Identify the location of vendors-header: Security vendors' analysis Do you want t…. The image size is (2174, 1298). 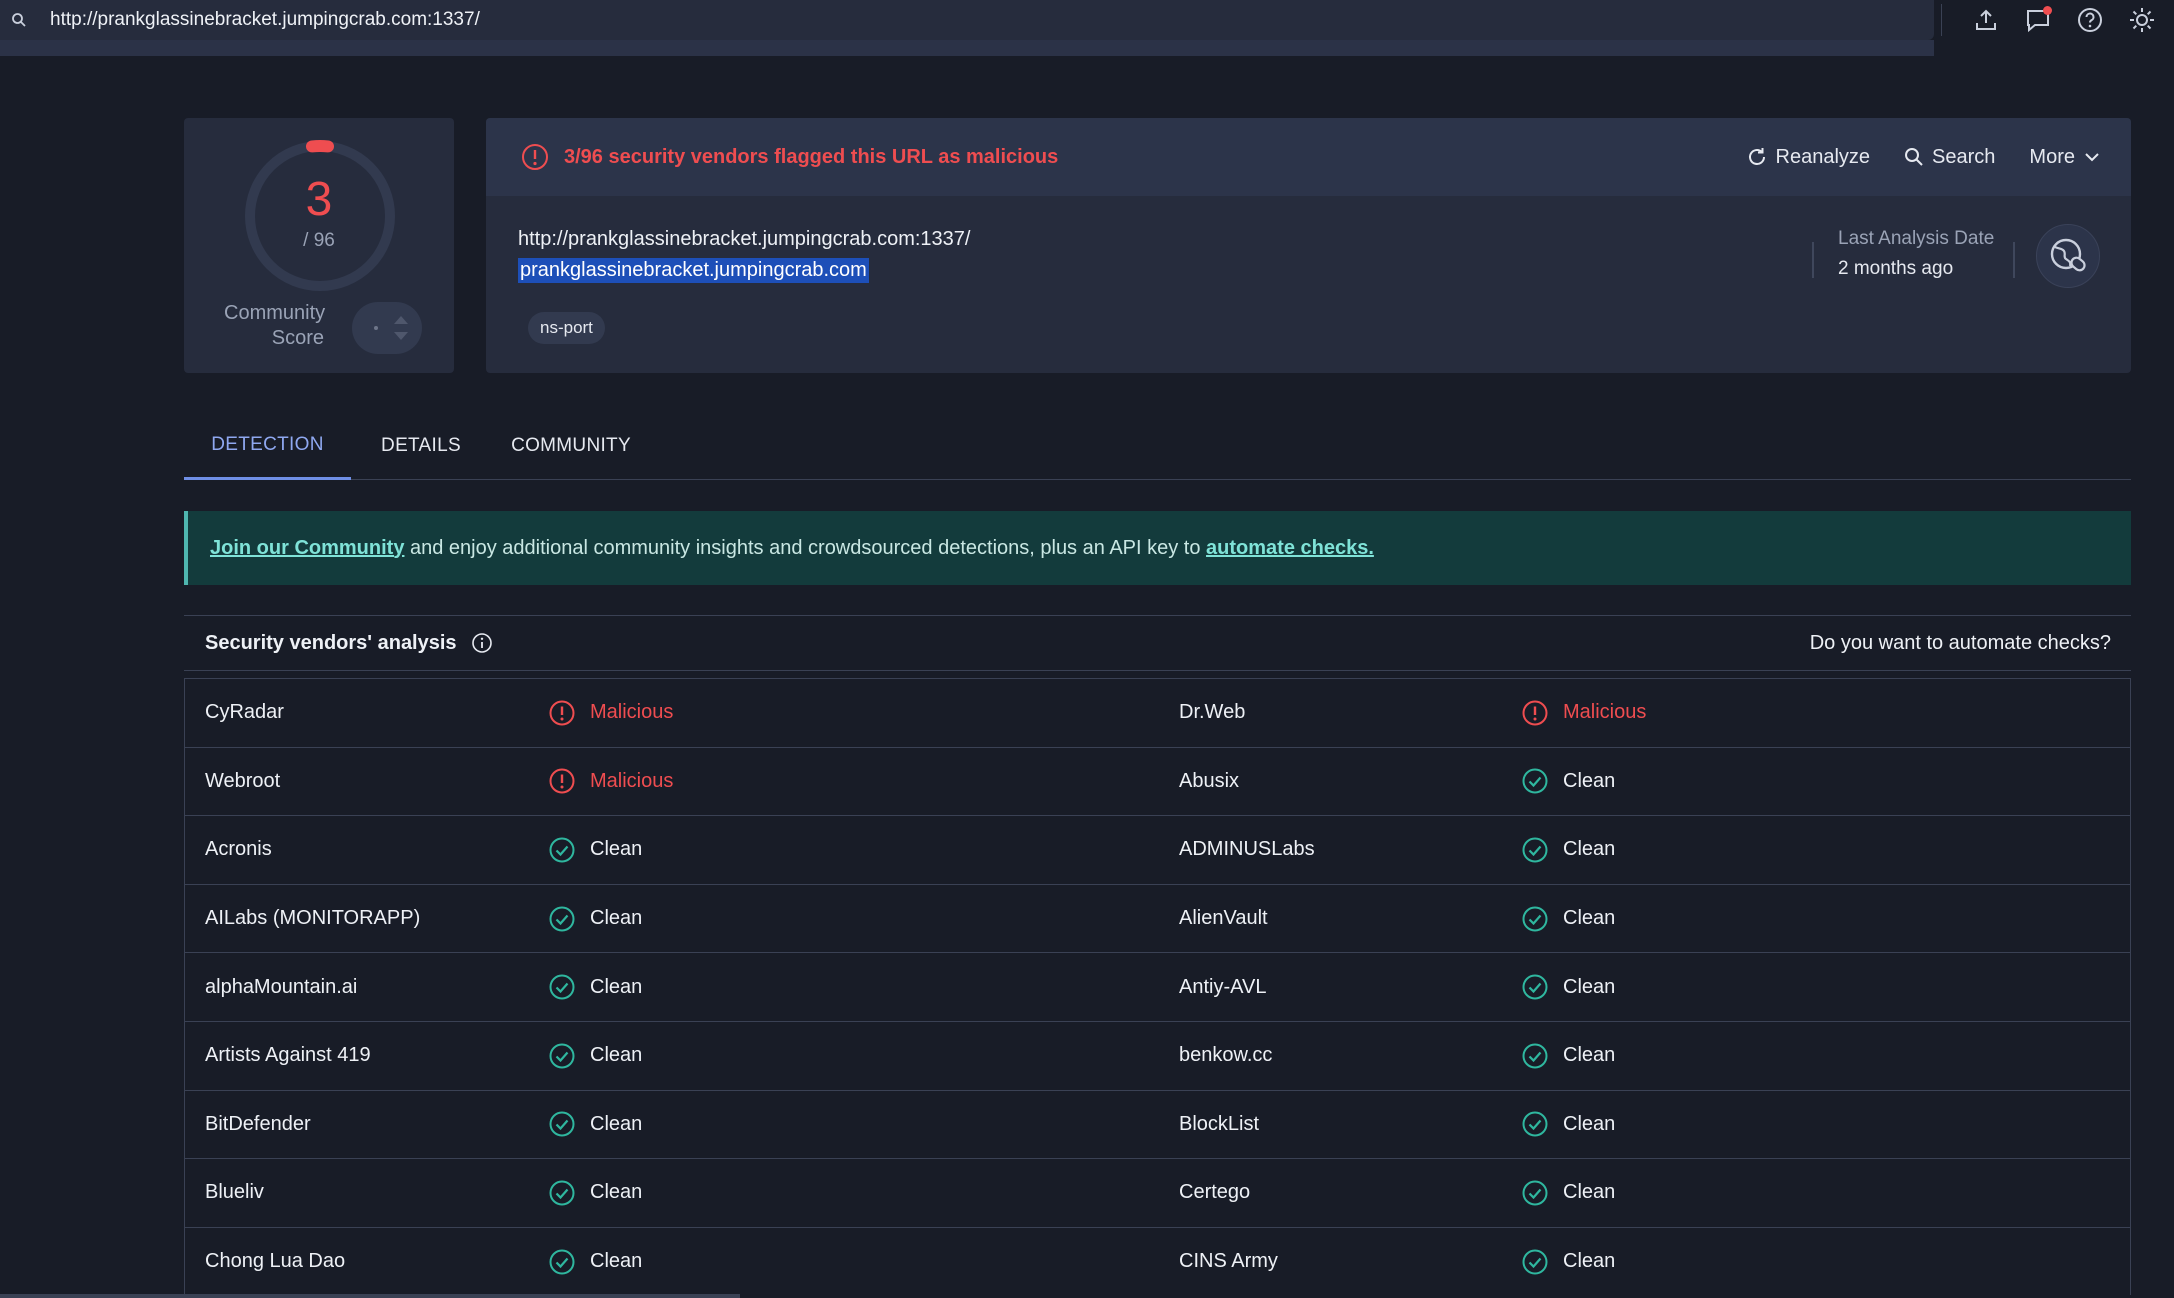
(1157, 643).